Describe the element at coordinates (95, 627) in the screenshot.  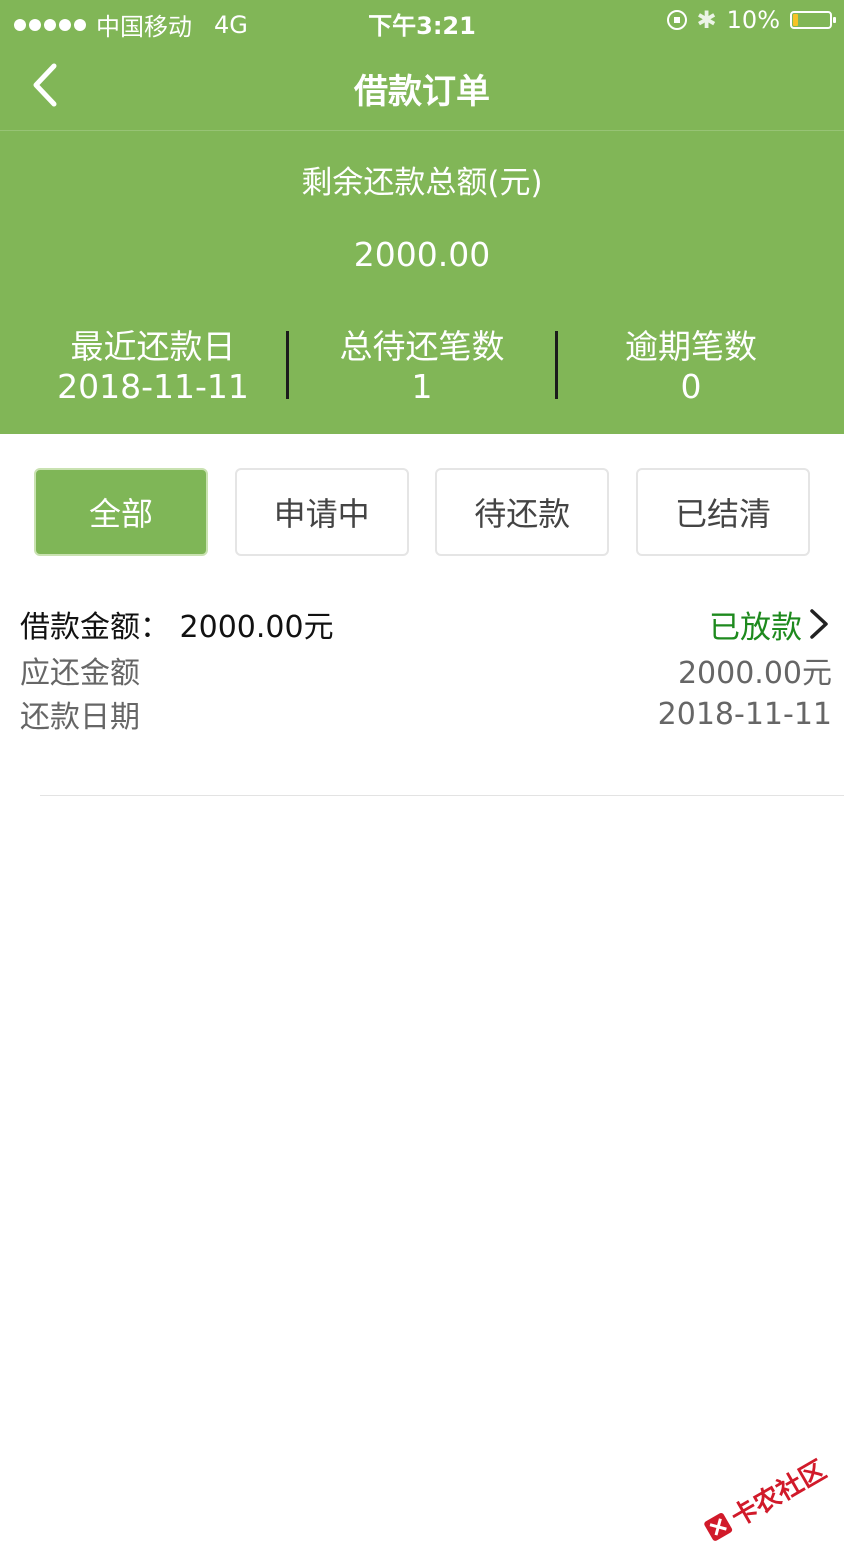
I see `loan-amount-label: 借款金额：` at that location.